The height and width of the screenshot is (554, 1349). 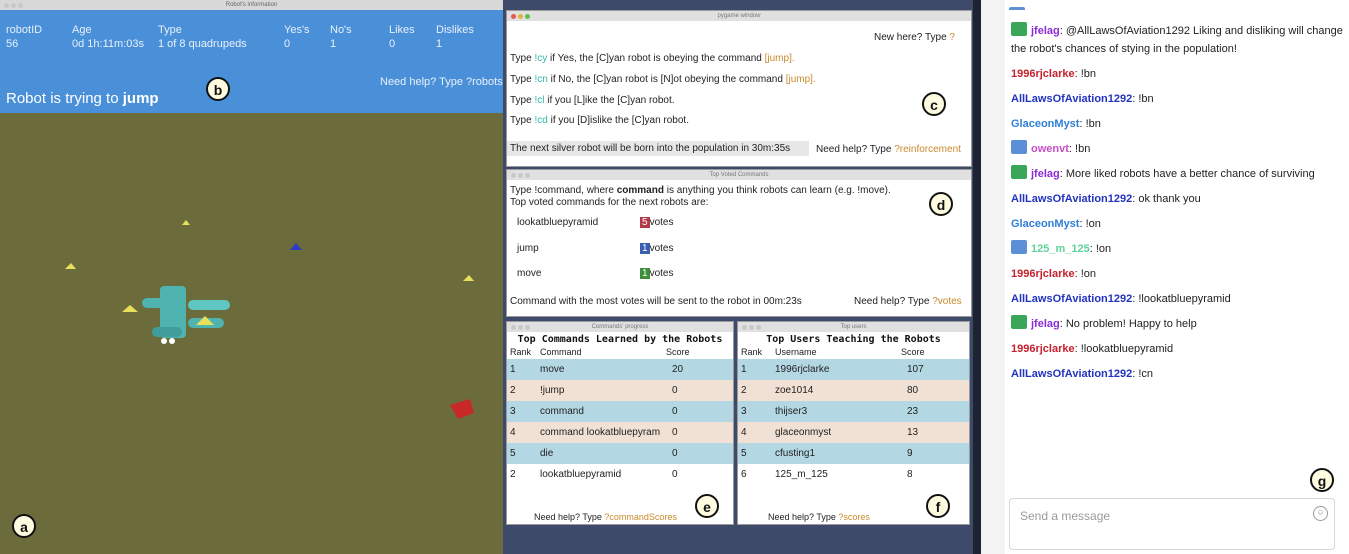 What do you see at coordinates (297, 30) in the screenshot?
I see `header-yes: Yes's` at bounding box center [297, 30].